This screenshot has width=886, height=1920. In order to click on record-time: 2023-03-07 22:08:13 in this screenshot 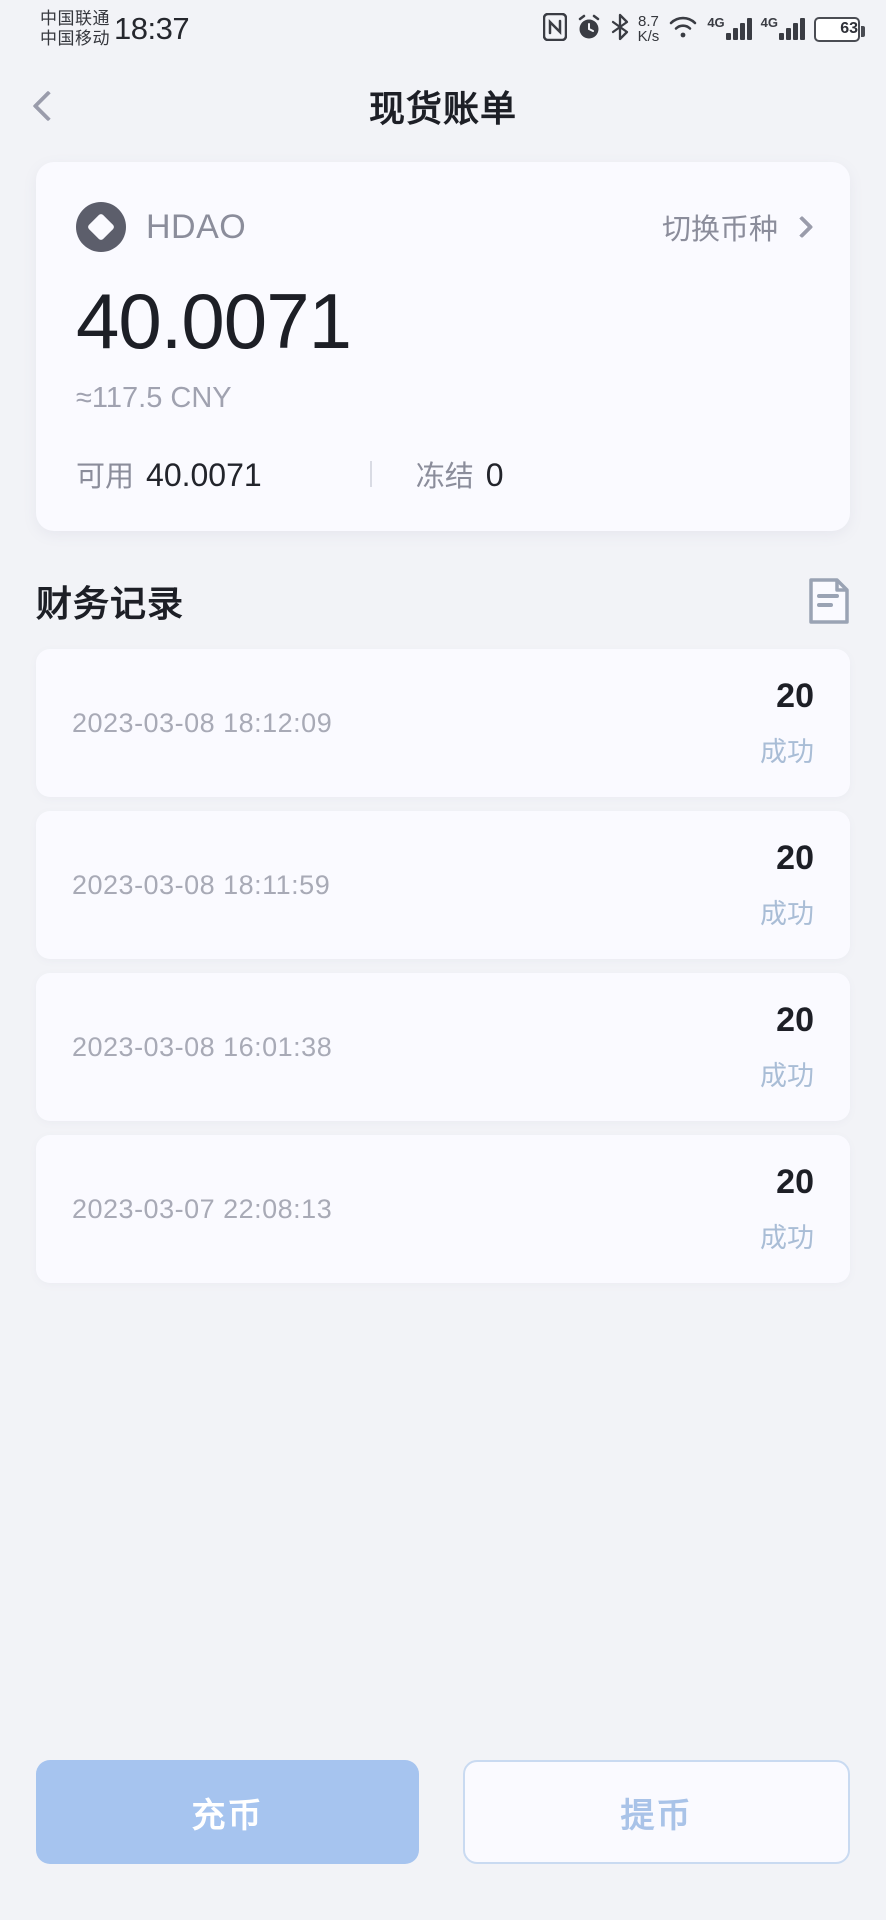, I will do `click(202, 1208)`.